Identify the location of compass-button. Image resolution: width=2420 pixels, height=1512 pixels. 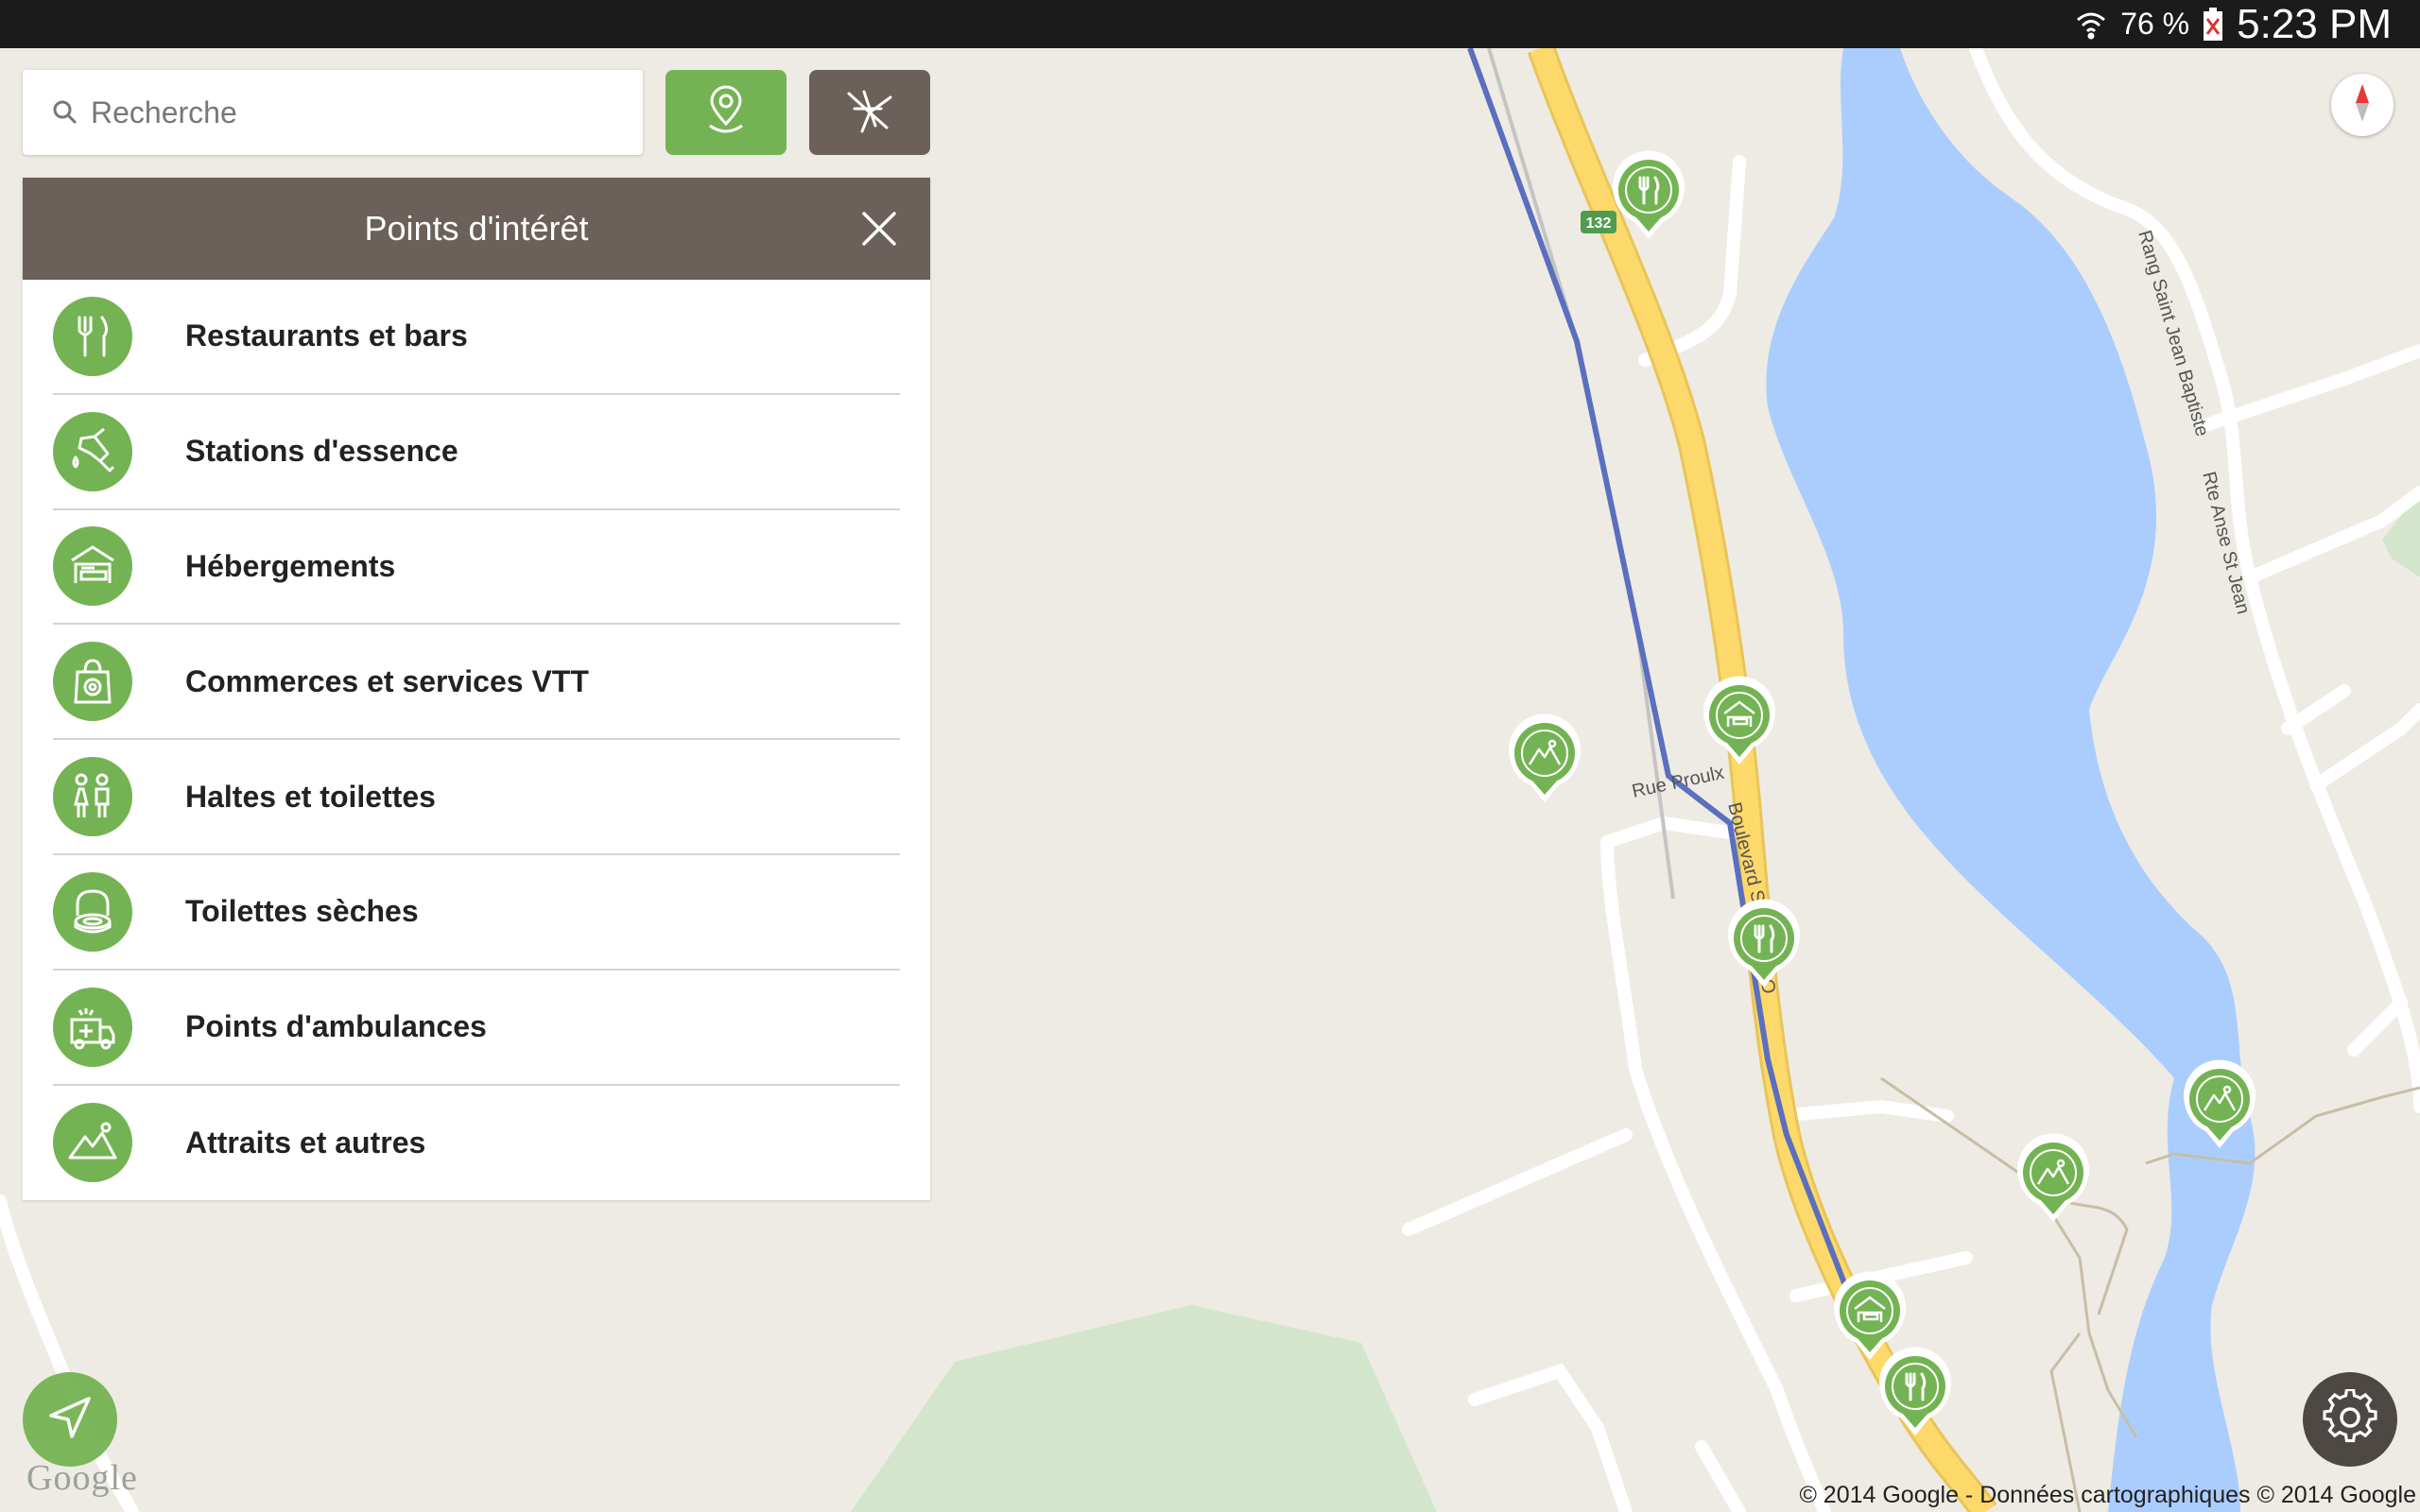
(2362, 105).